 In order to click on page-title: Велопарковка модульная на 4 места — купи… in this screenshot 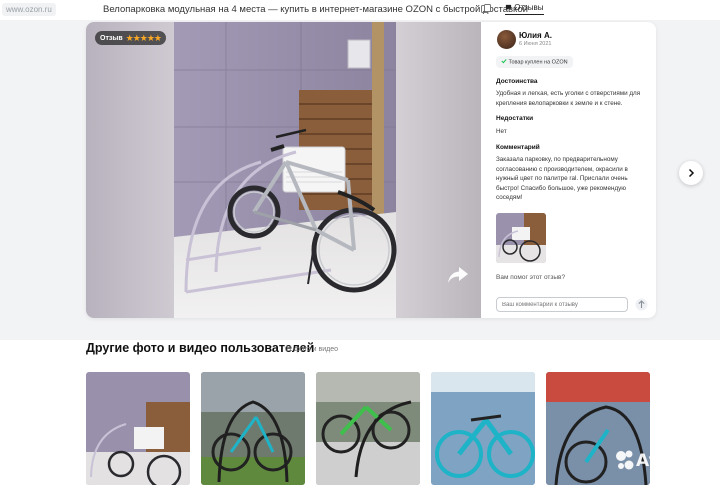, I will do `click(315, 9)`.